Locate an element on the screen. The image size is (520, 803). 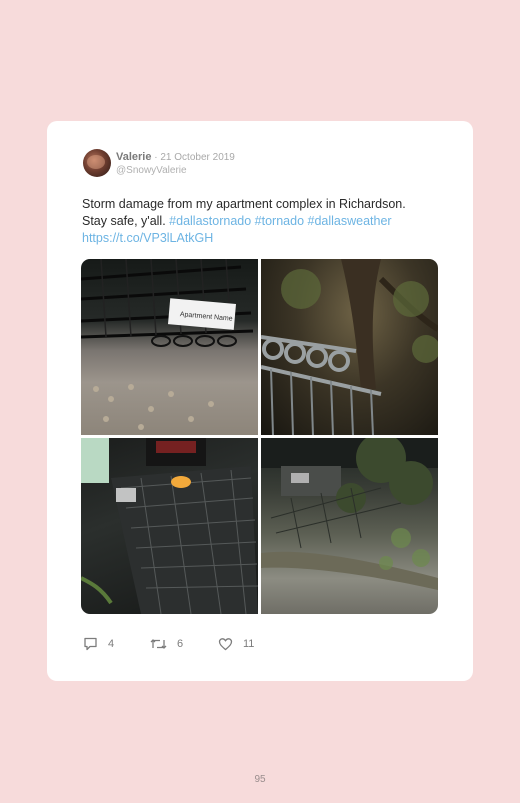
tweet-url-link: https://t.co/VP3lLAtkGH is located at coordinates (147, 238).